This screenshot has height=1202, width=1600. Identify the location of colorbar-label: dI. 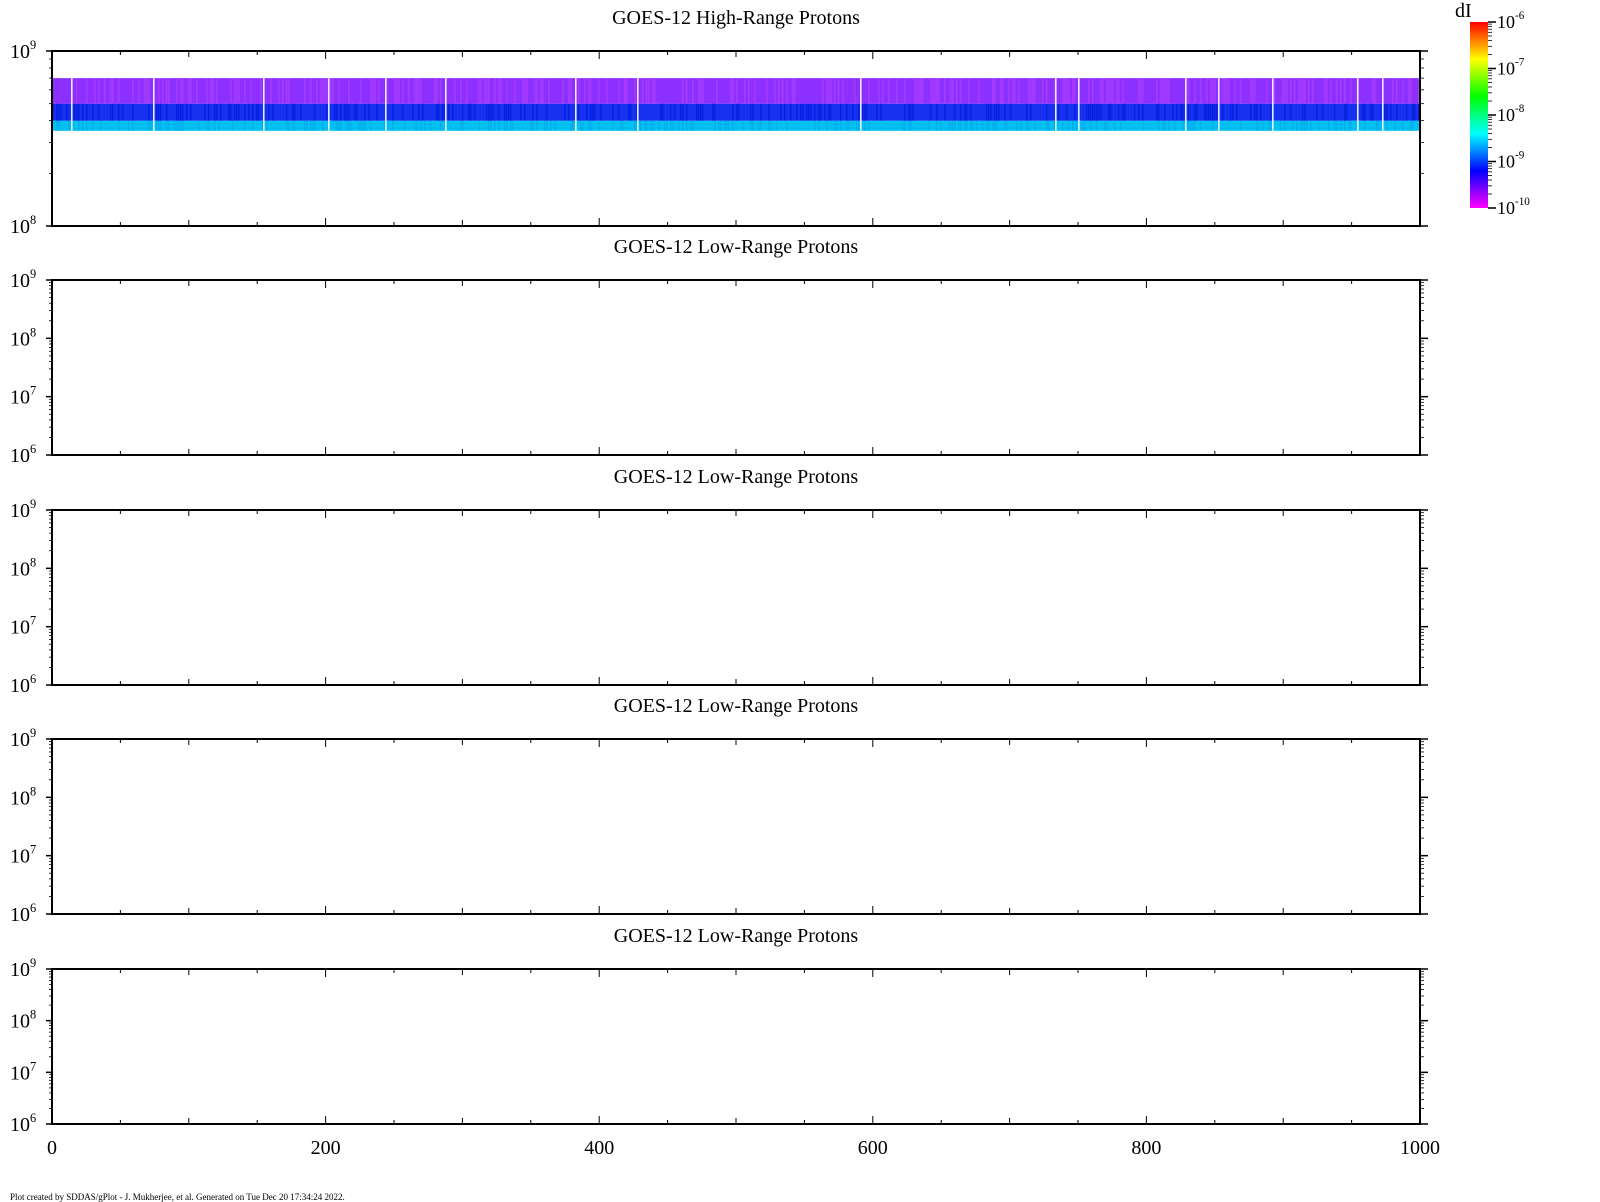
(1463, 11).